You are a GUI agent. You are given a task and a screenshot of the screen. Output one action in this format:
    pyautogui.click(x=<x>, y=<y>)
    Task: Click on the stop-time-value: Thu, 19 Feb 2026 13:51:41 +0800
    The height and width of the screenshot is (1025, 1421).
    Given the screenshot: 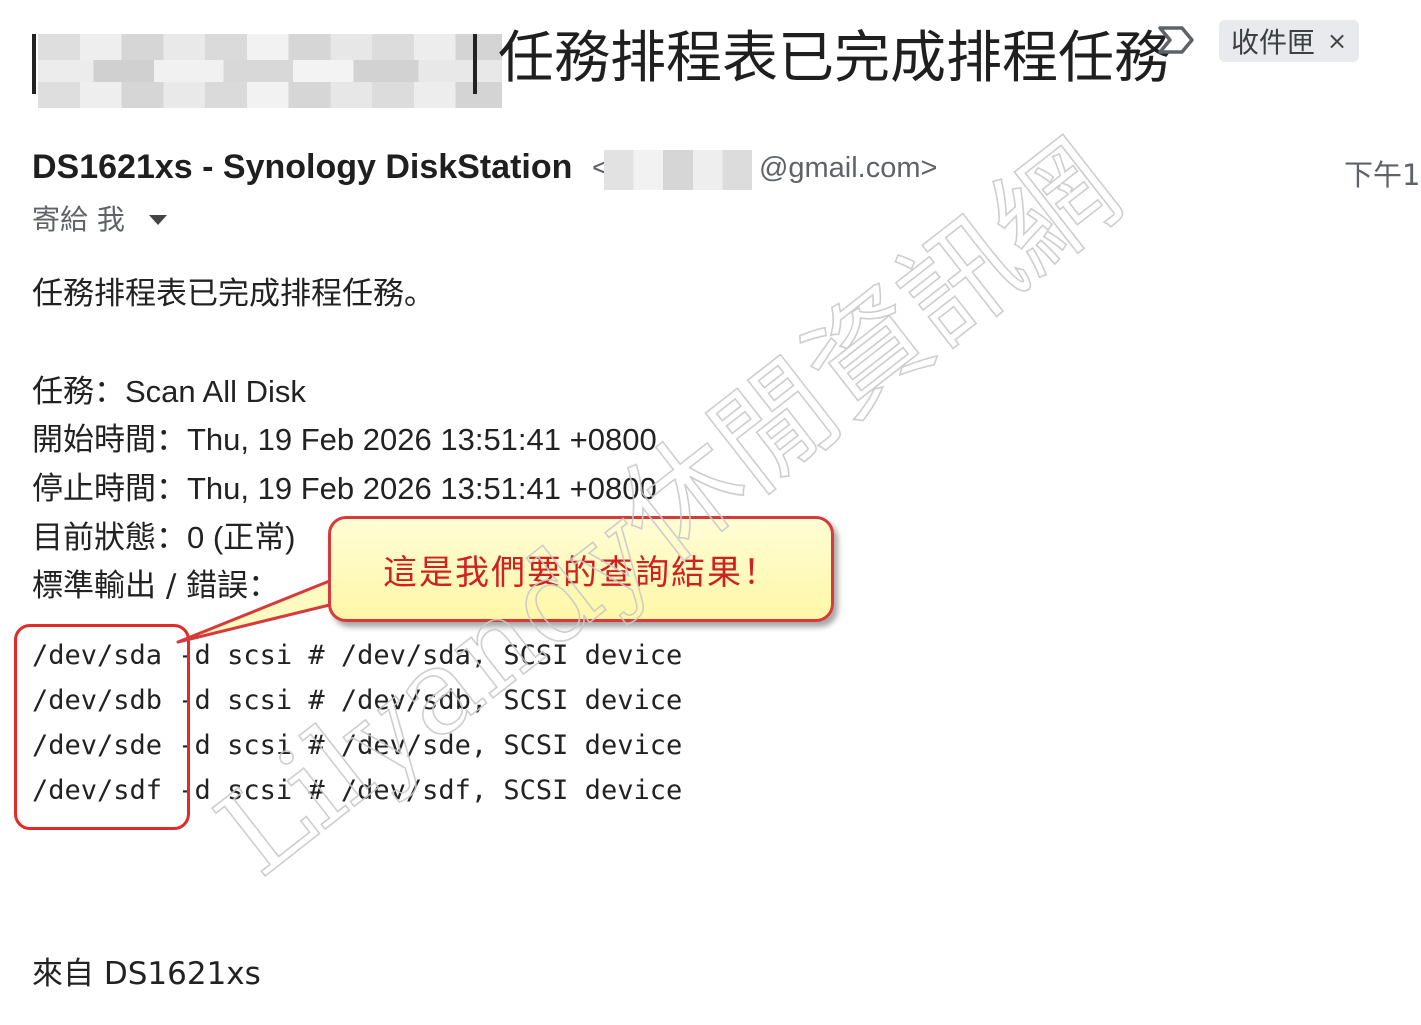 What is the action you would take?
    pyautogui.click(x=422, y=488)
    